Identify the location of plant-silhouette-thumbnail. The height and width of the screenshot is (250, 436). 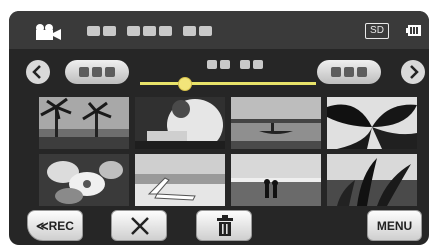
(372, 180).